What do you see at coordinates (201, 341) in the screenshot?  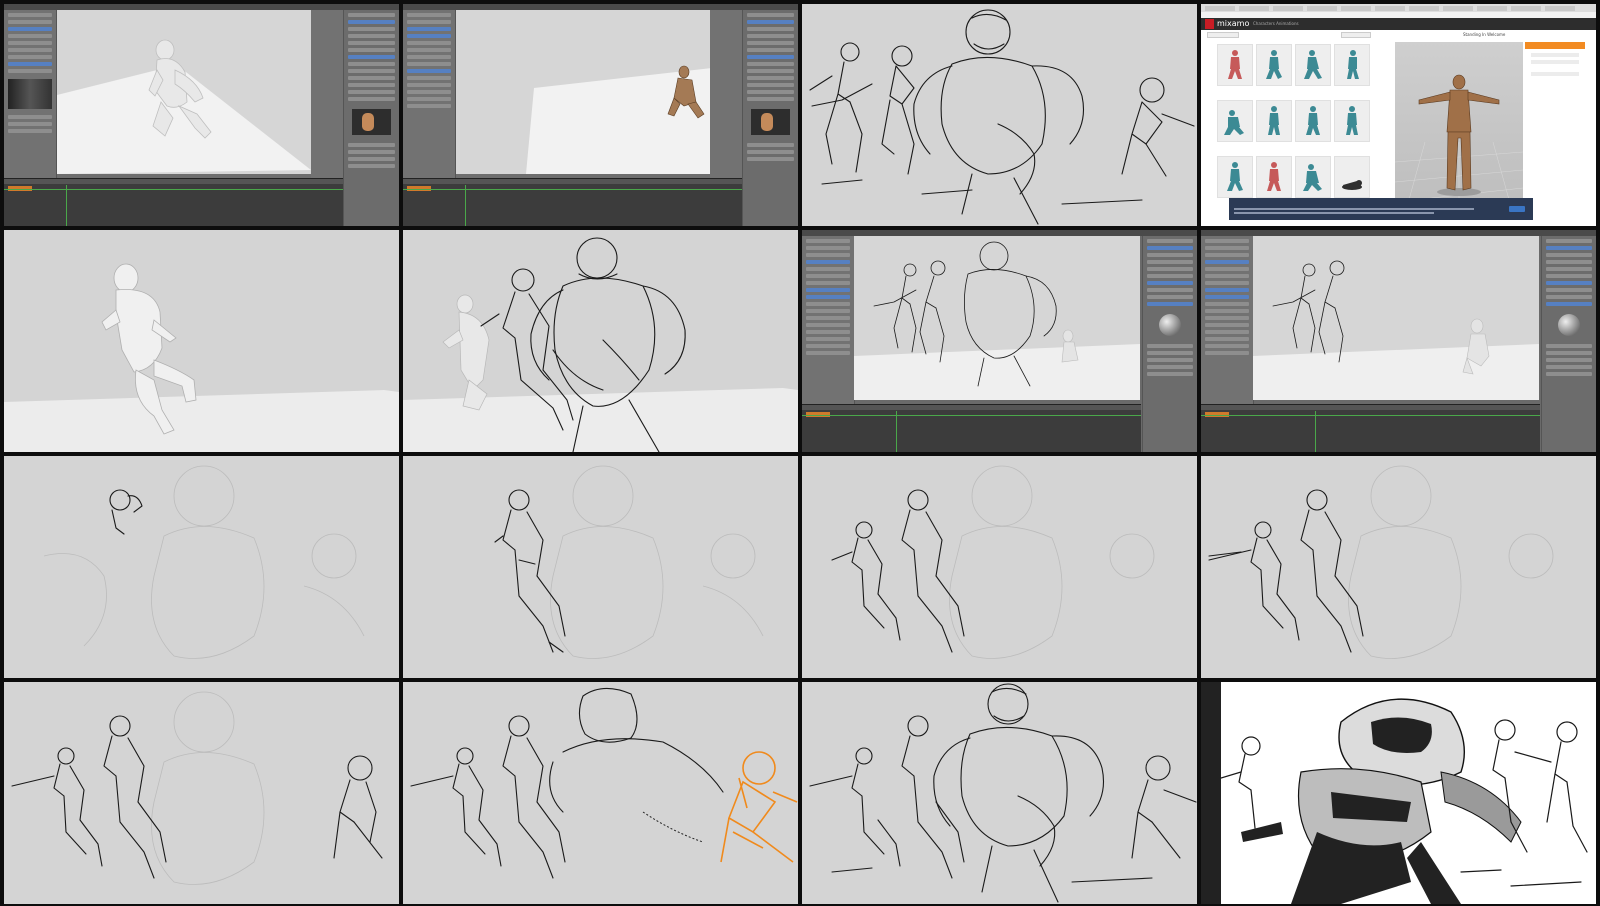 I see `thumbnail-5-render-soldier` at bounding box center [201, 341].